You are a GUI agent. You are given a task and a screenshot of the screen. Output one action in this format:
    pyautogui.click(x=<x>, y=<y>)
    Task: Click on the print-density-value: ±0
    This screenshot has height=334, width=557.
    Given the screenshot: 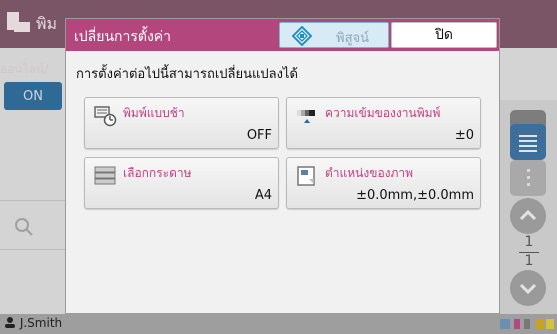 What is the action you would take?
    pyautogui.click(x=464, y=135)
    